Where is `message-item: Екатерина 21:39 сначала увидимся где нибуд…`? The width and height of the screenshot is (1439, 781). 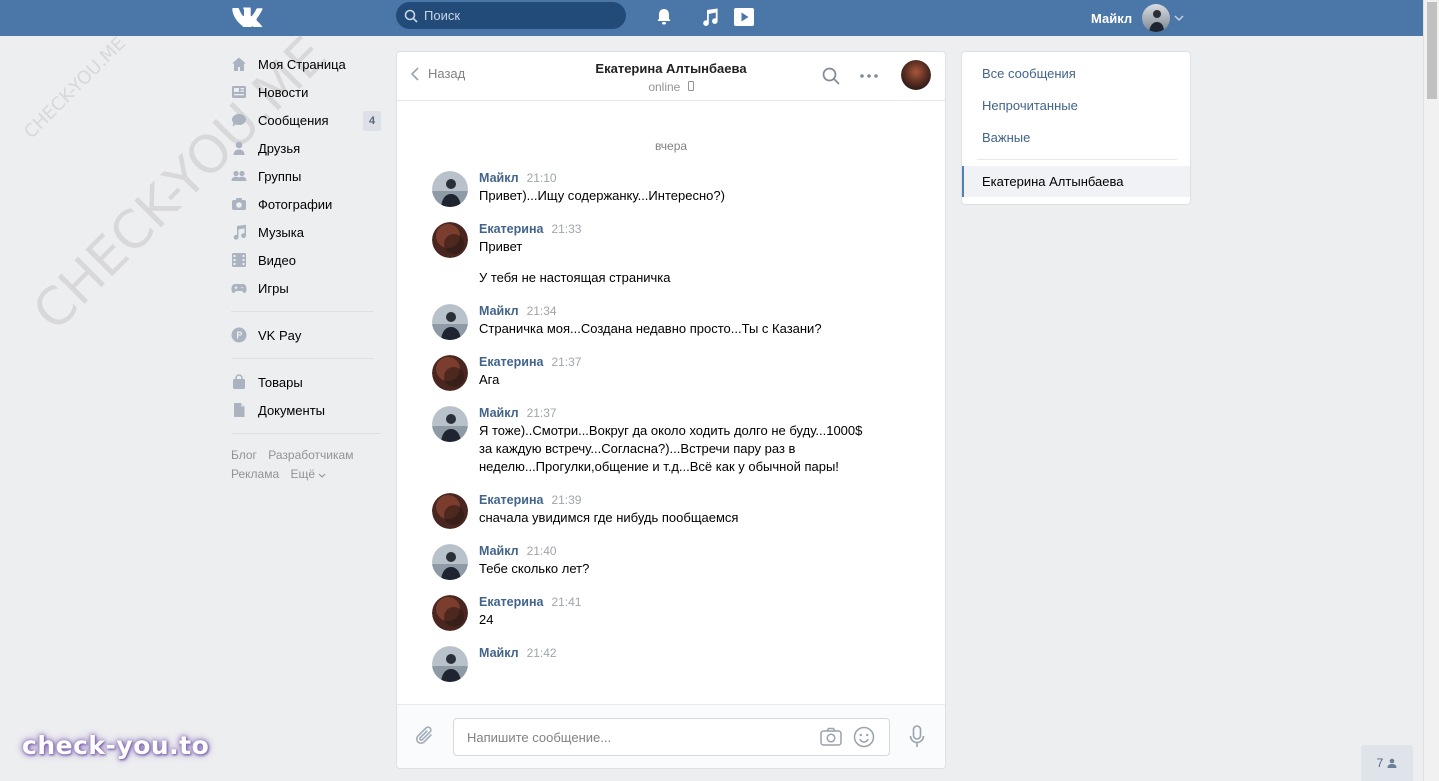
message-item: Екатерина 21:39 сначала увидимся где нибуд… is located at coordinates (671, 511).